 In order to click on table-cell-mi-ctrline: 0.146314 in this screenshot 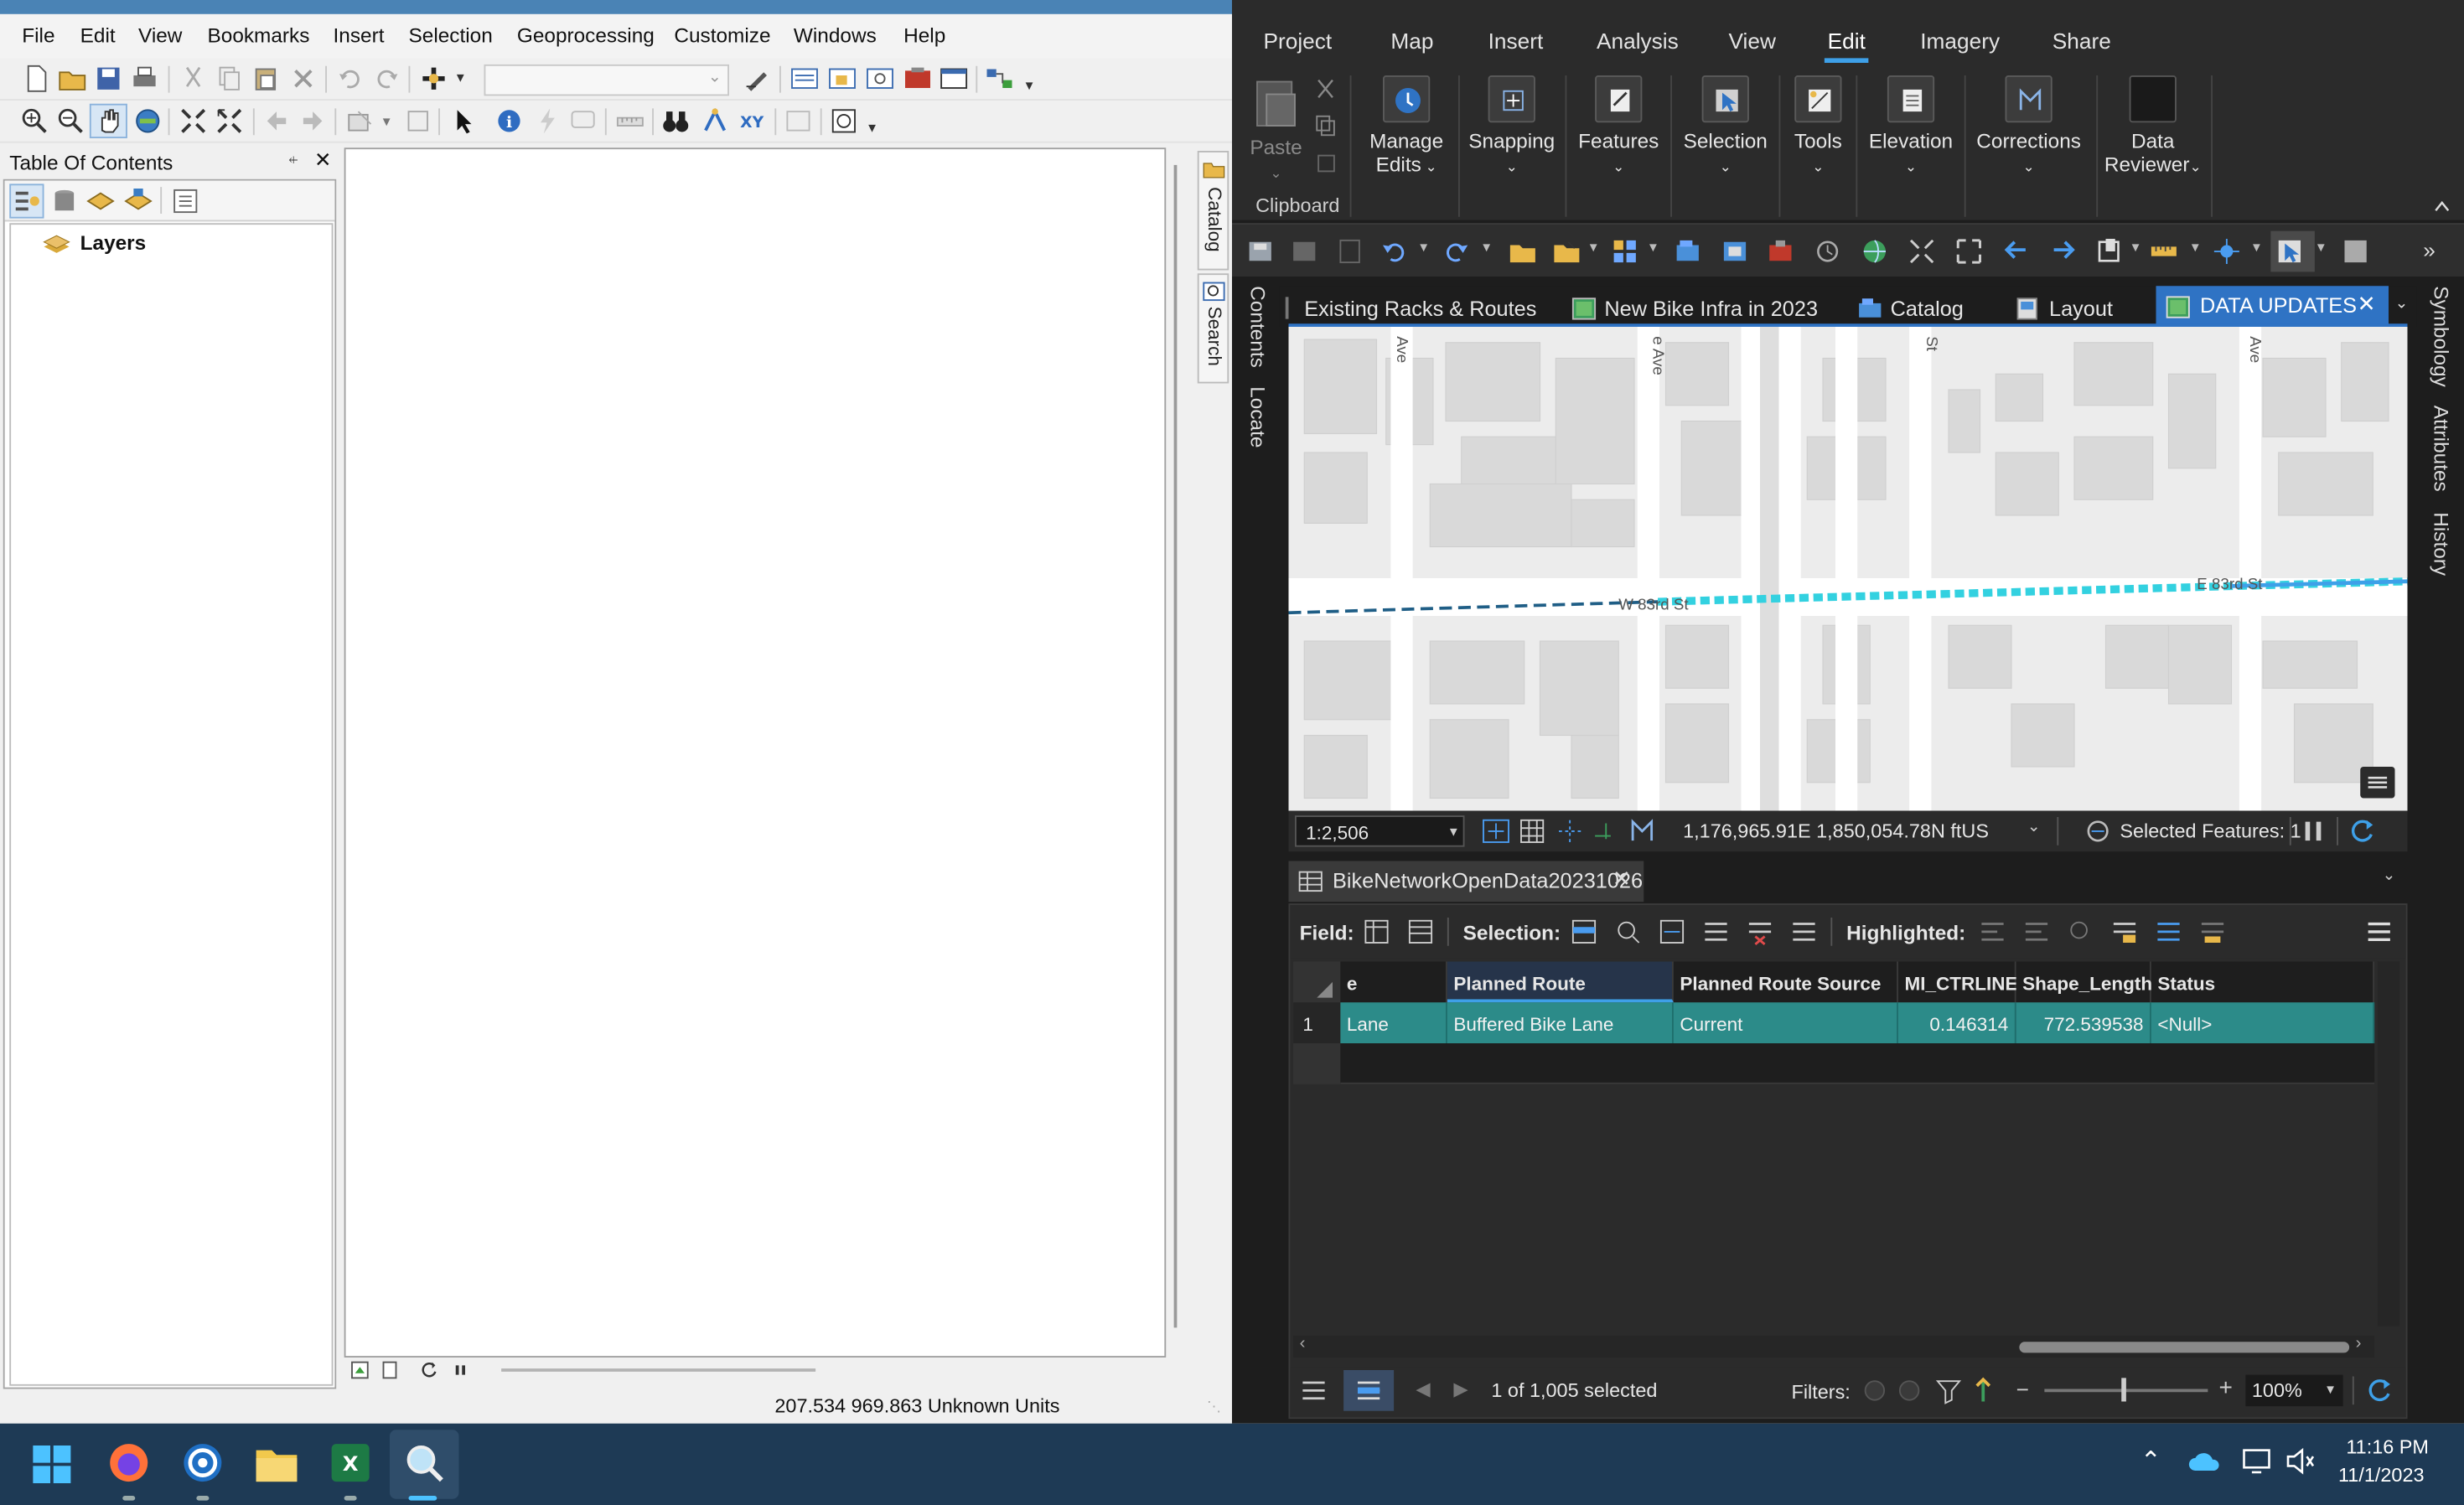, I will do `click(1957, 1022)`.